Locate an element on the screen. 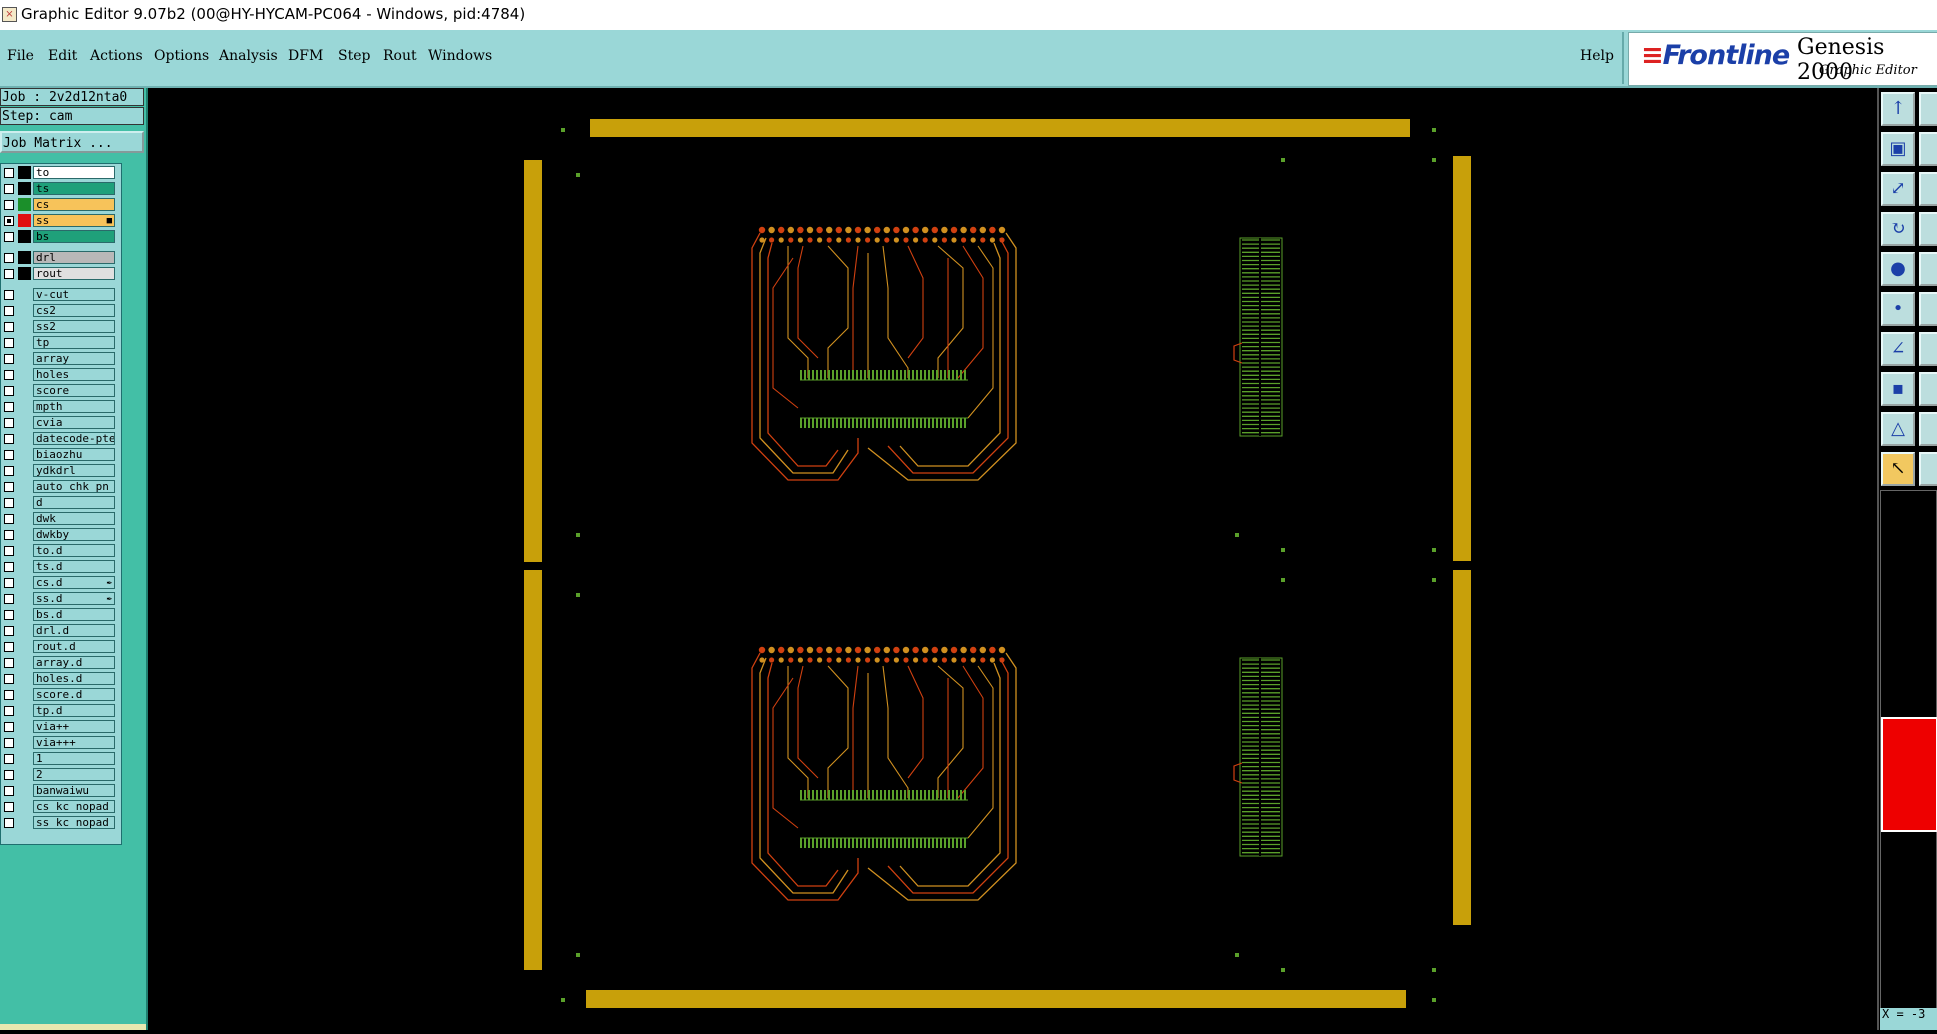 The image size is (1937, 1034). layer-row-array.d: array.d is located at coordinates (60, 663).